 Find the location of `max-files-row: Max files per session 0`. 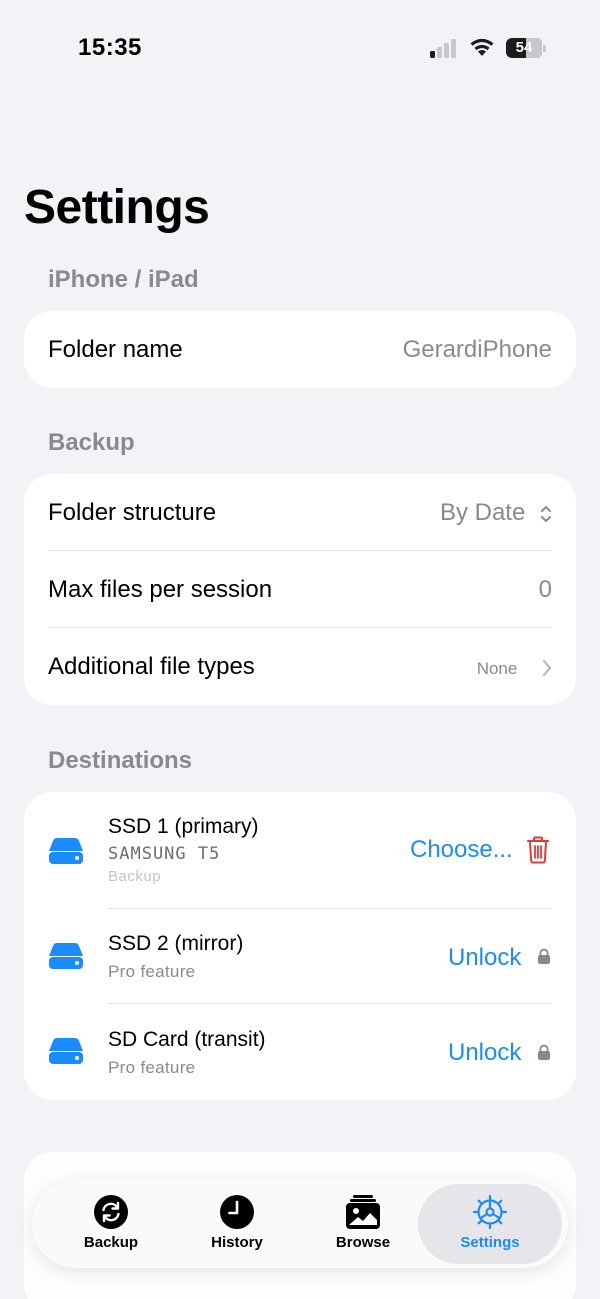

max-files-row: Max files per session 0 is located at coordinates (300, 589).